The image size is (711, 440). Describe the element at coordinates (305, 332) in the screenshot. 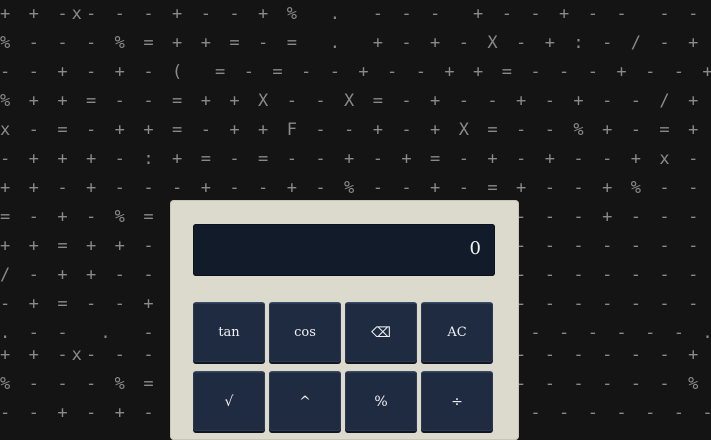

I see `cos-key: cos` at that location.